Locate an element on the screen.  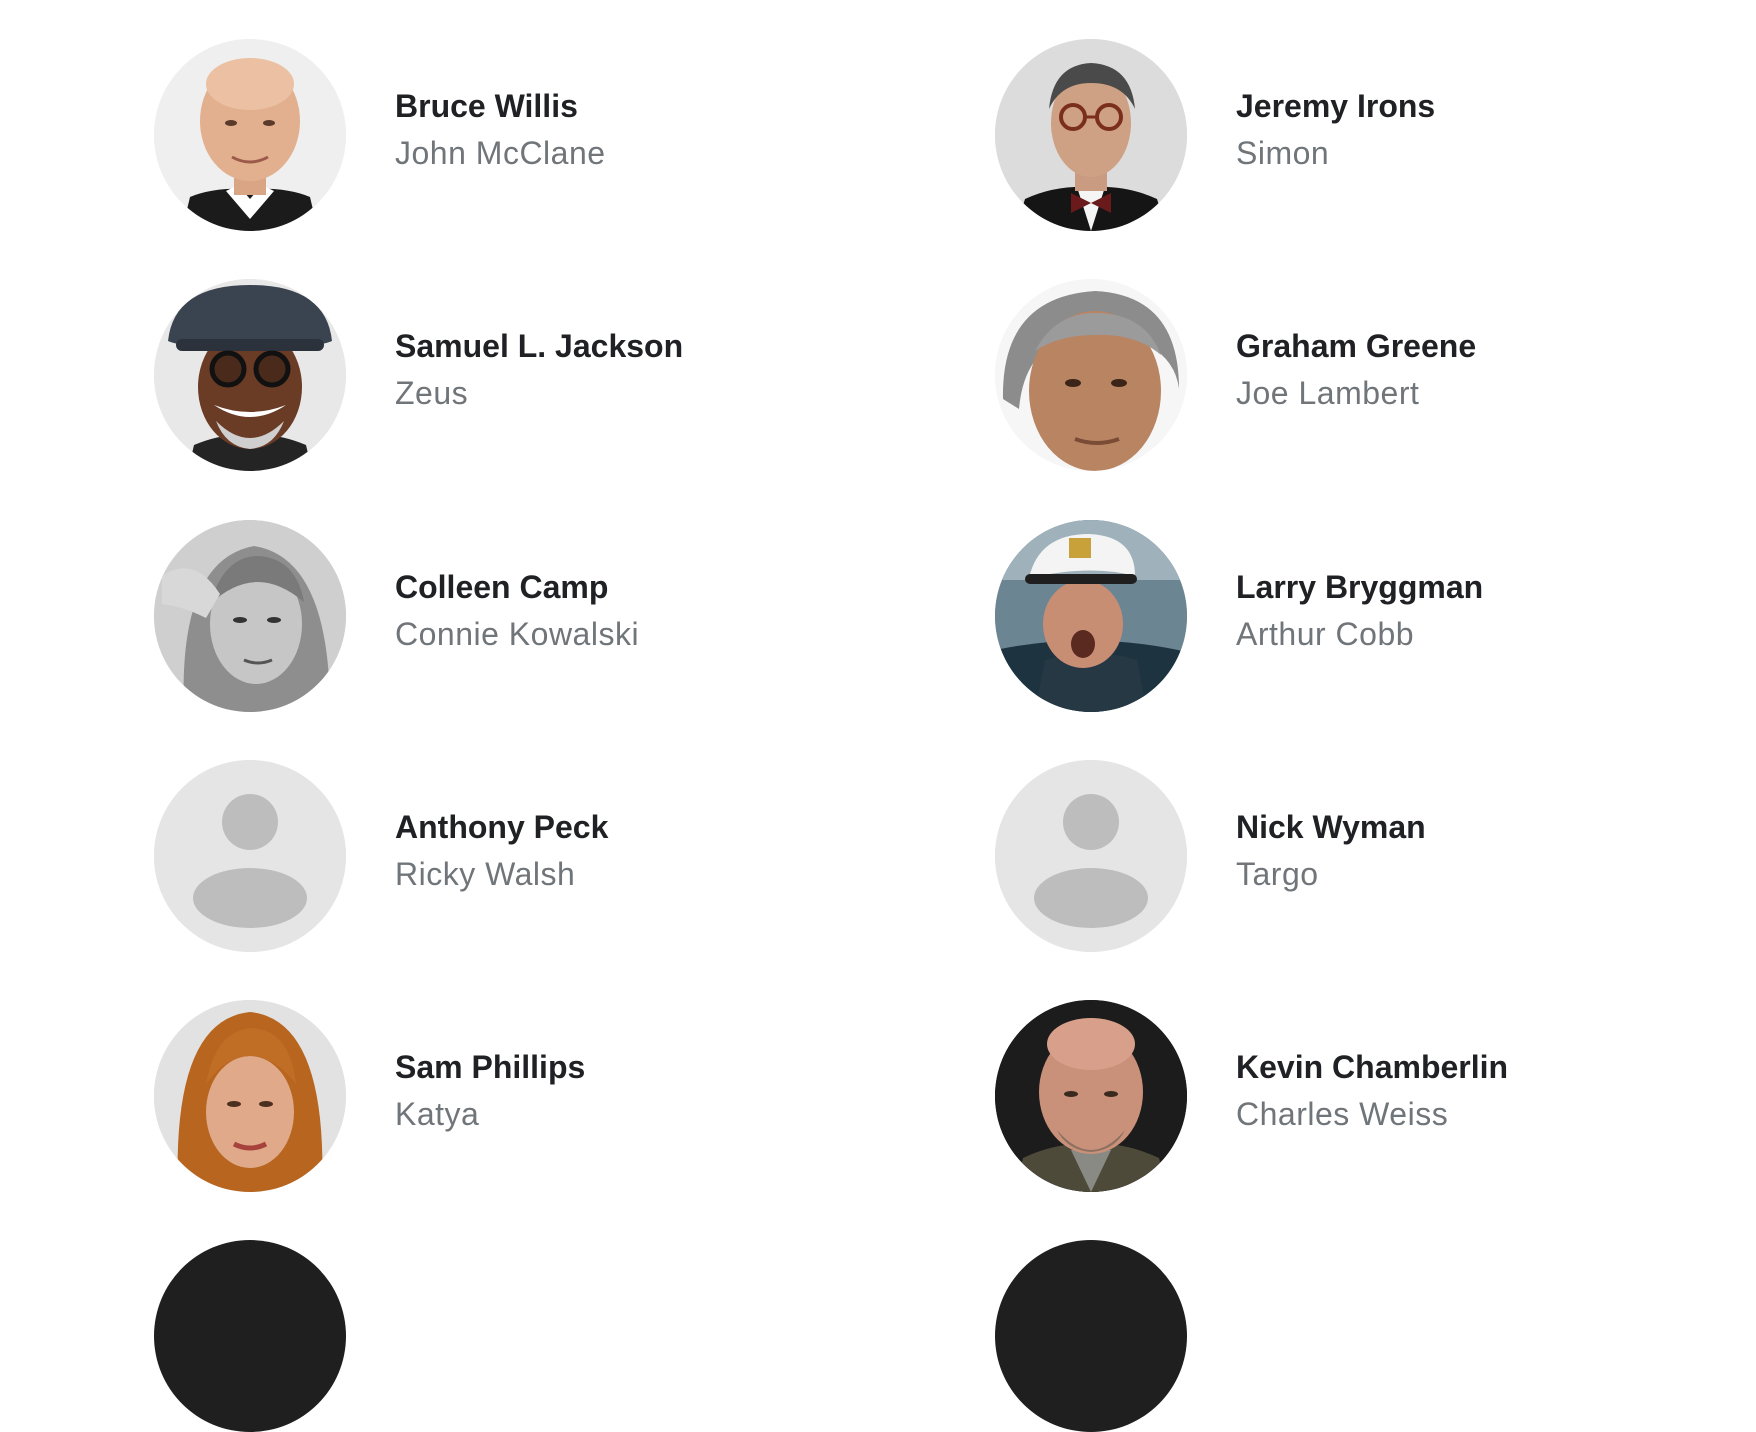
cast-card-jeremy-irons: Jeremy Irons Simon is located at coordinates (1345, 135).